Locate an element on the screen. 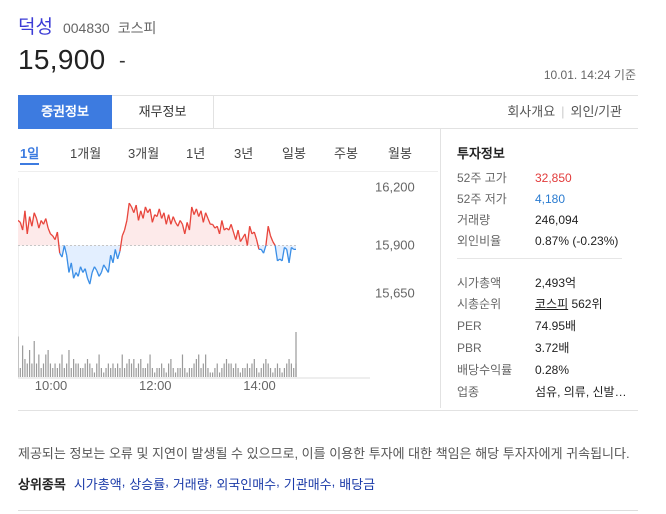  y-tick-label: 16,200 is located at coordinates (395, 187).